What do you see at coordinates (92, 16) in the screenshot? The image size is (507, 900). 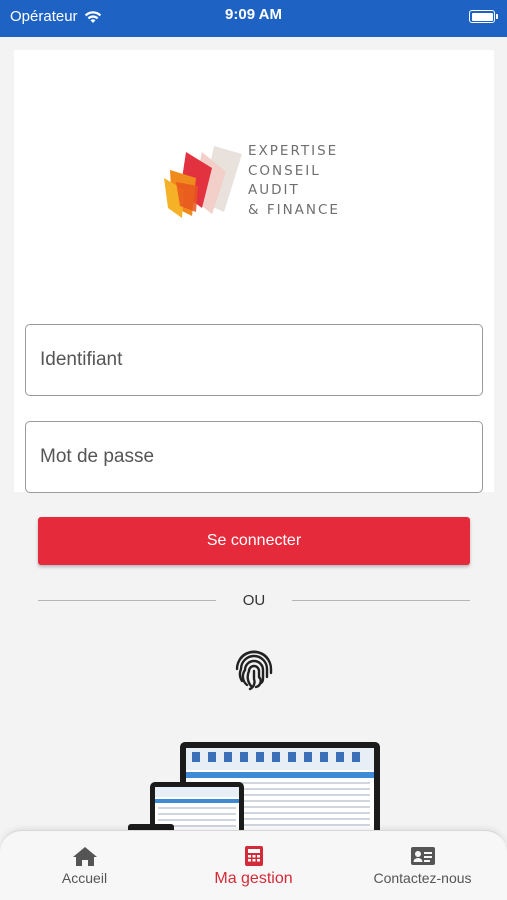 I see `wifi-icon` at bounding box center [92, 16].